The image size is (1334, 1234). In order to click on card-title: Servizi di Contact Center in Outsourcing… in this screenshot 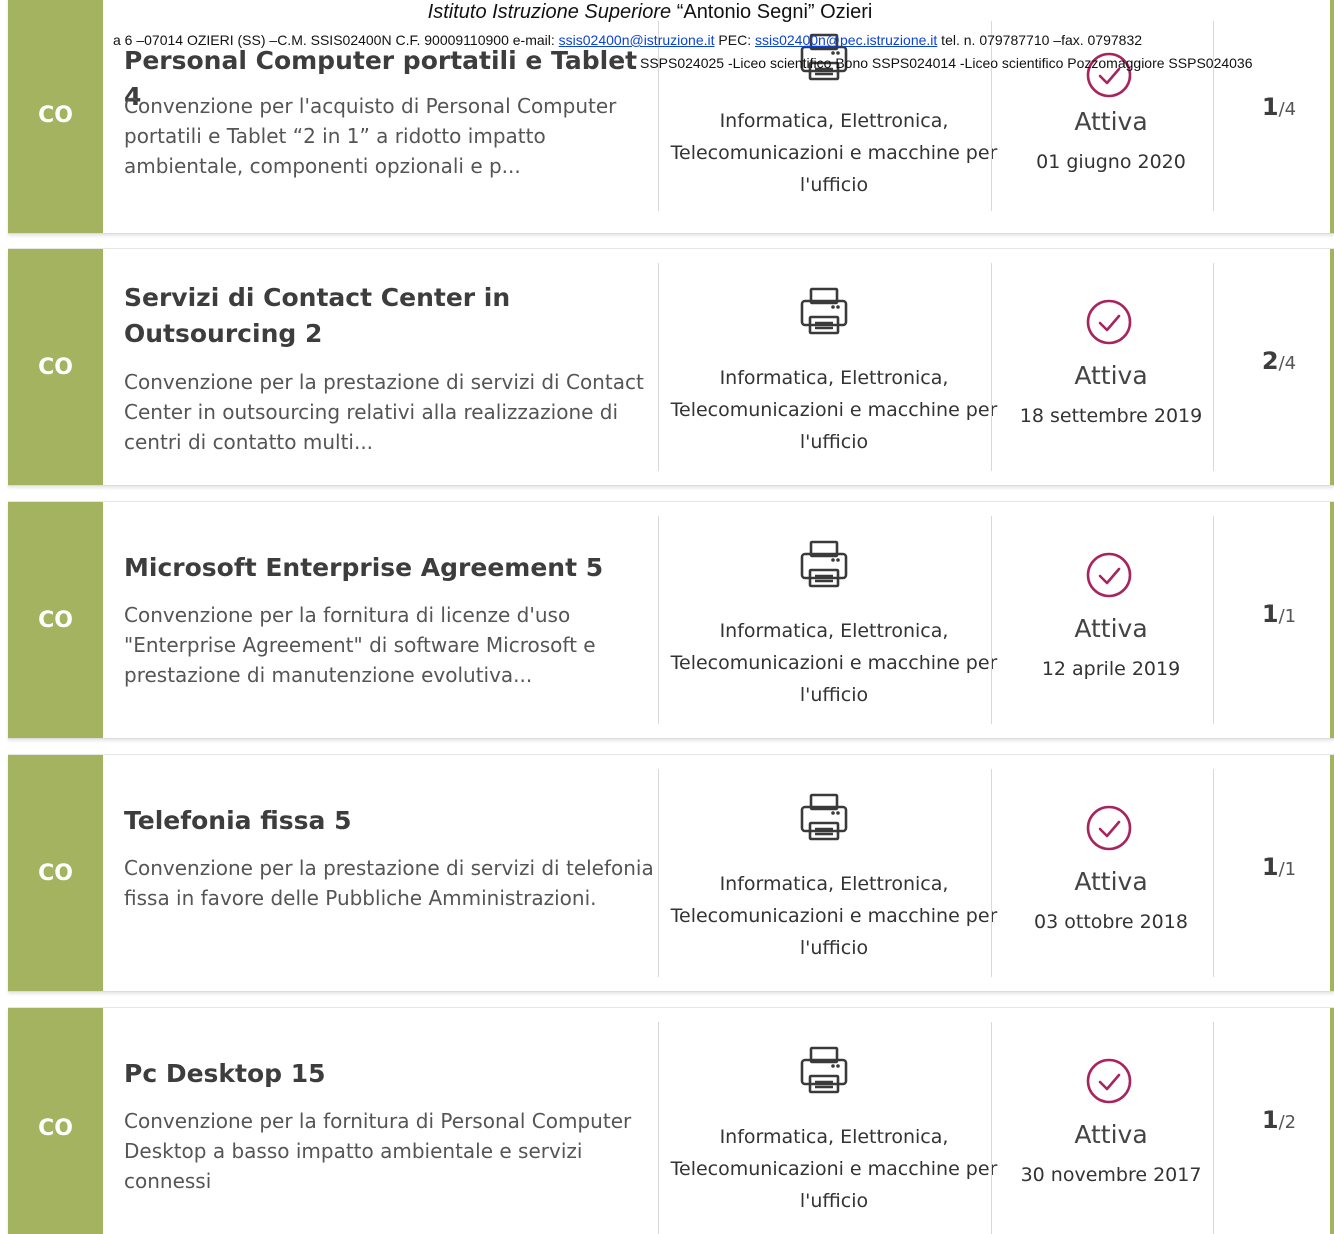, I will do `click(389, 316)`.